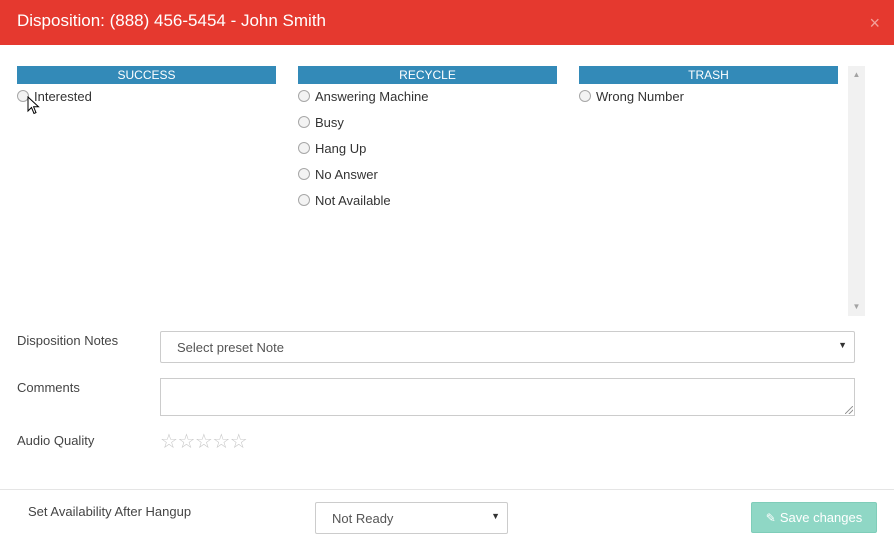  What do you see at coordinates (48, 387) in the screenshot?
I see `comments-label: Comments` at bounding box center [48, 387].